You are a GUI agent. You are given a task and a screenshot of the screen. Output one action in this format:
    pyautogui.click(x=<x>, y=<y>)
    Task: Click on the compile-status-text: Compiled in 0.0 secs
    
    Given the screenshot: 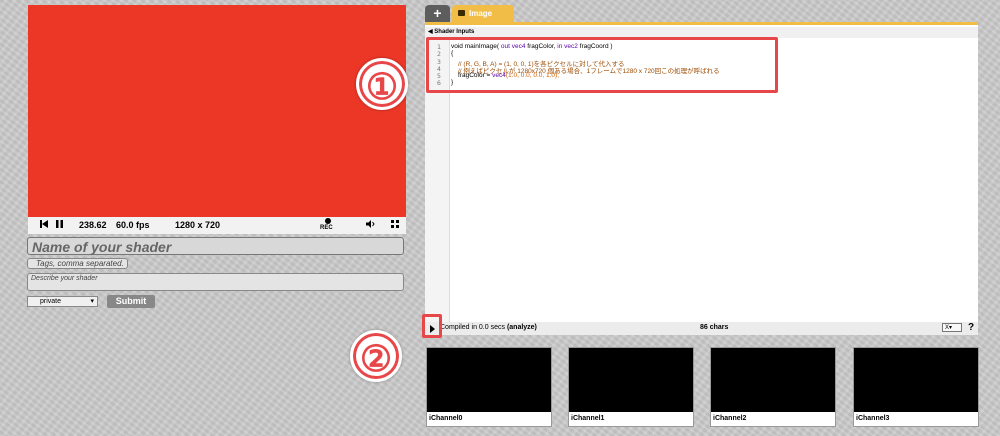 What is the action you would take?
    pyautogui.click(x=472, y=327)
    